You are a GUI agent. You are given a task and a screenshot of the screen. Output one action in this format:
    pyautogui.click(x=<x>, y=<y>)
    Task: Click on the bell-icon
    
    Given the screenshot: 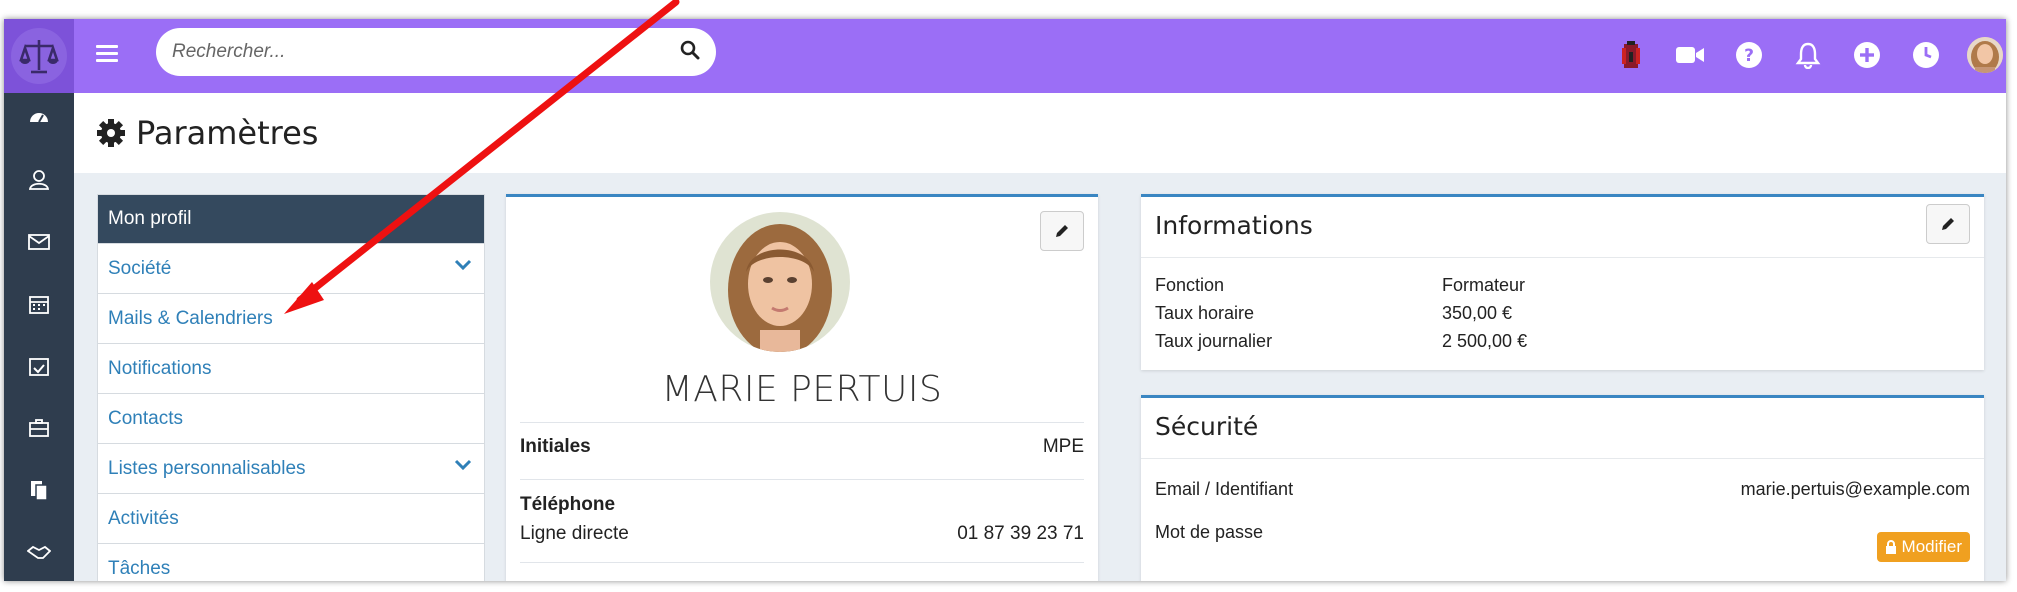 What is the action you would take?
    pyautogui.click(x=1808, y=55)
    